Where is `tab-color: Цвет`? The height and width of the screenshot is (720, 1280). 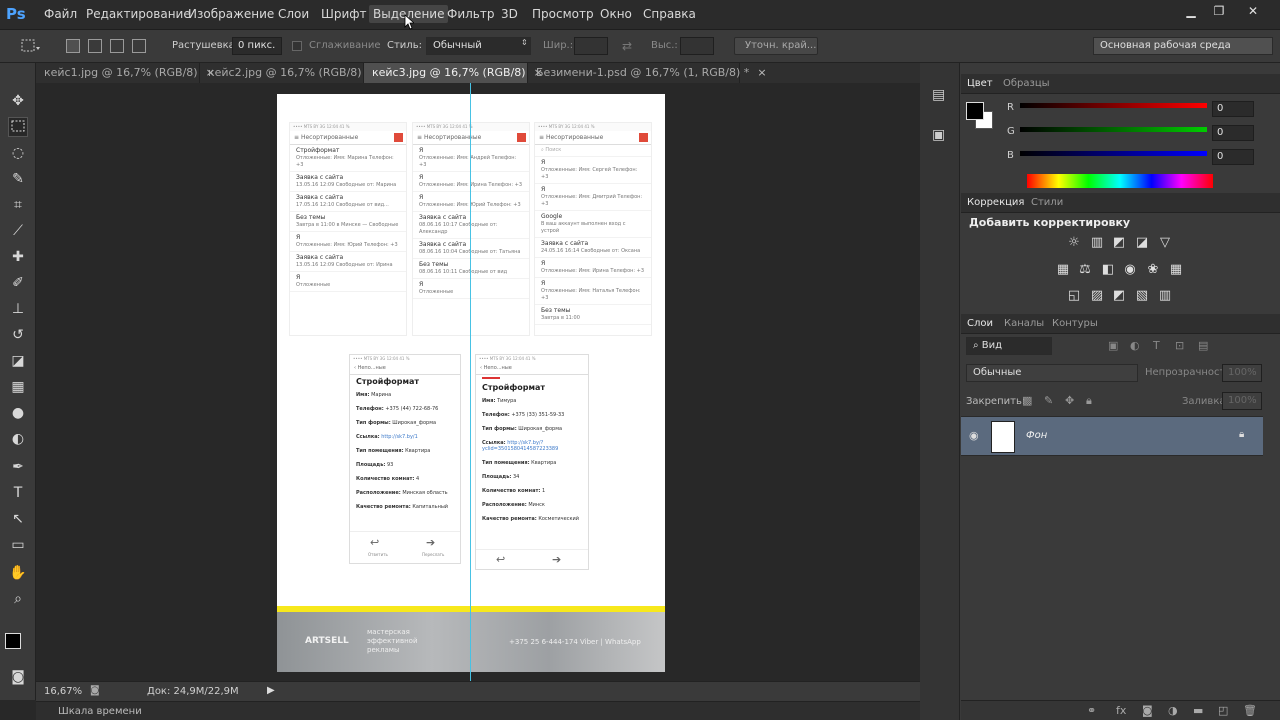
tab-color: Цвет is located at coordinates (980, 83).